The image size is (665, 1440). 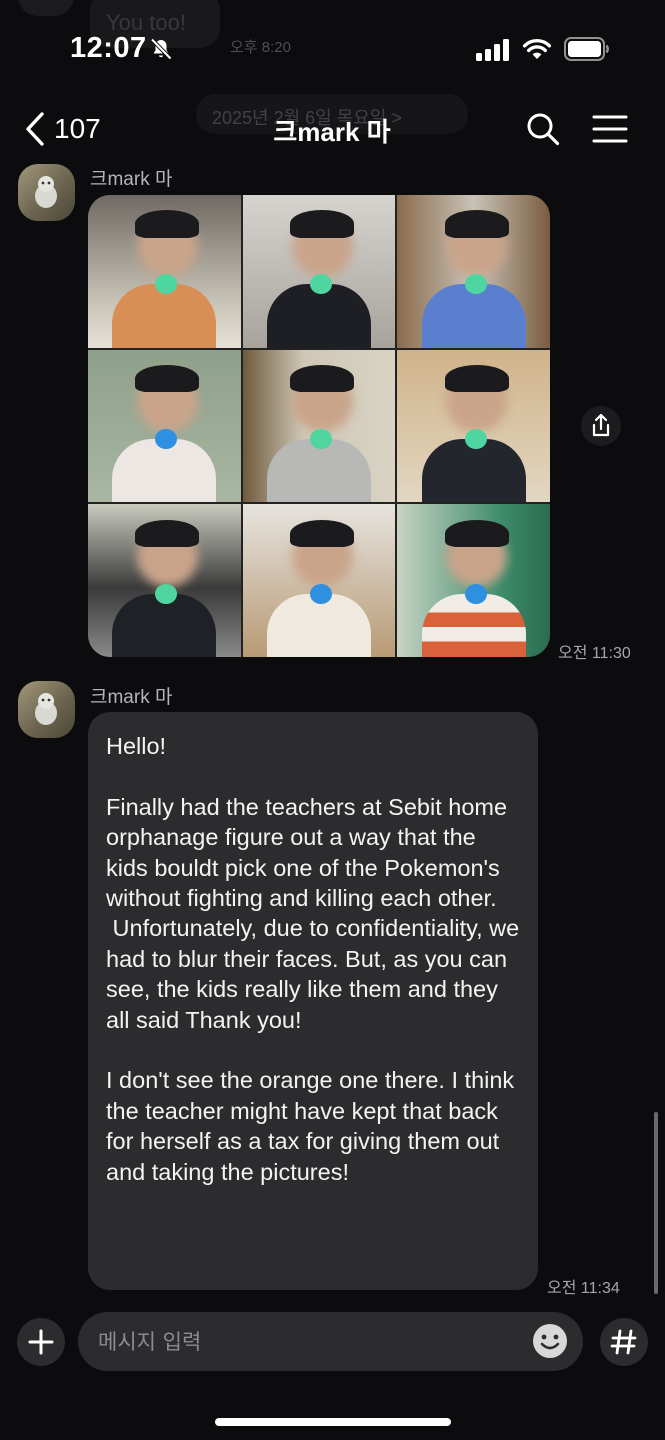 What do you see at coordinates (333, 1422) in the screenshot?
I see `home-indicator` at bounding box center [333, 1422].